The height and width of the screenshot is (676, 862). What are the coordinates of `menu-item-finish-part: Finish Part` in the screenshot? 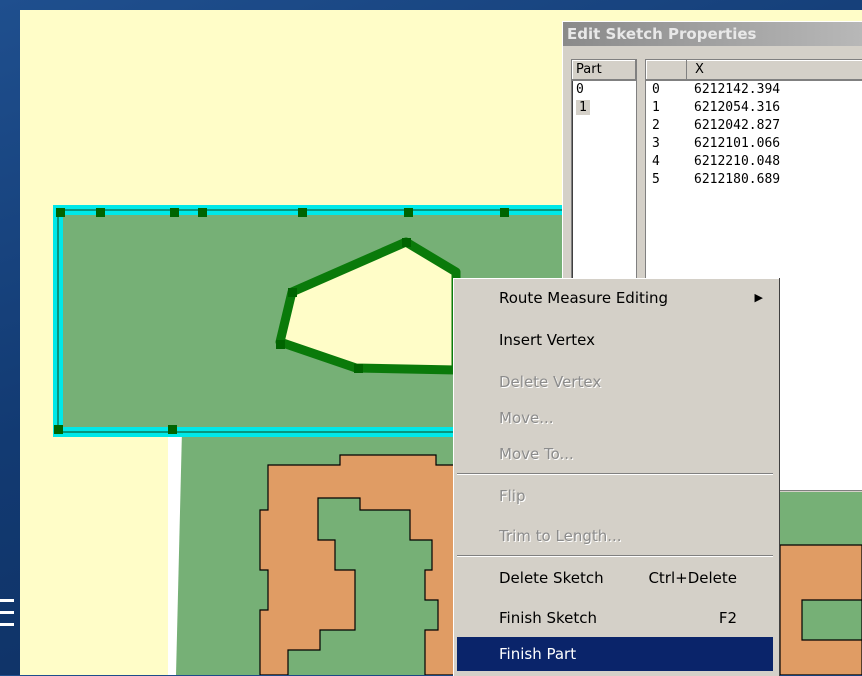 It's located at (615, 654).